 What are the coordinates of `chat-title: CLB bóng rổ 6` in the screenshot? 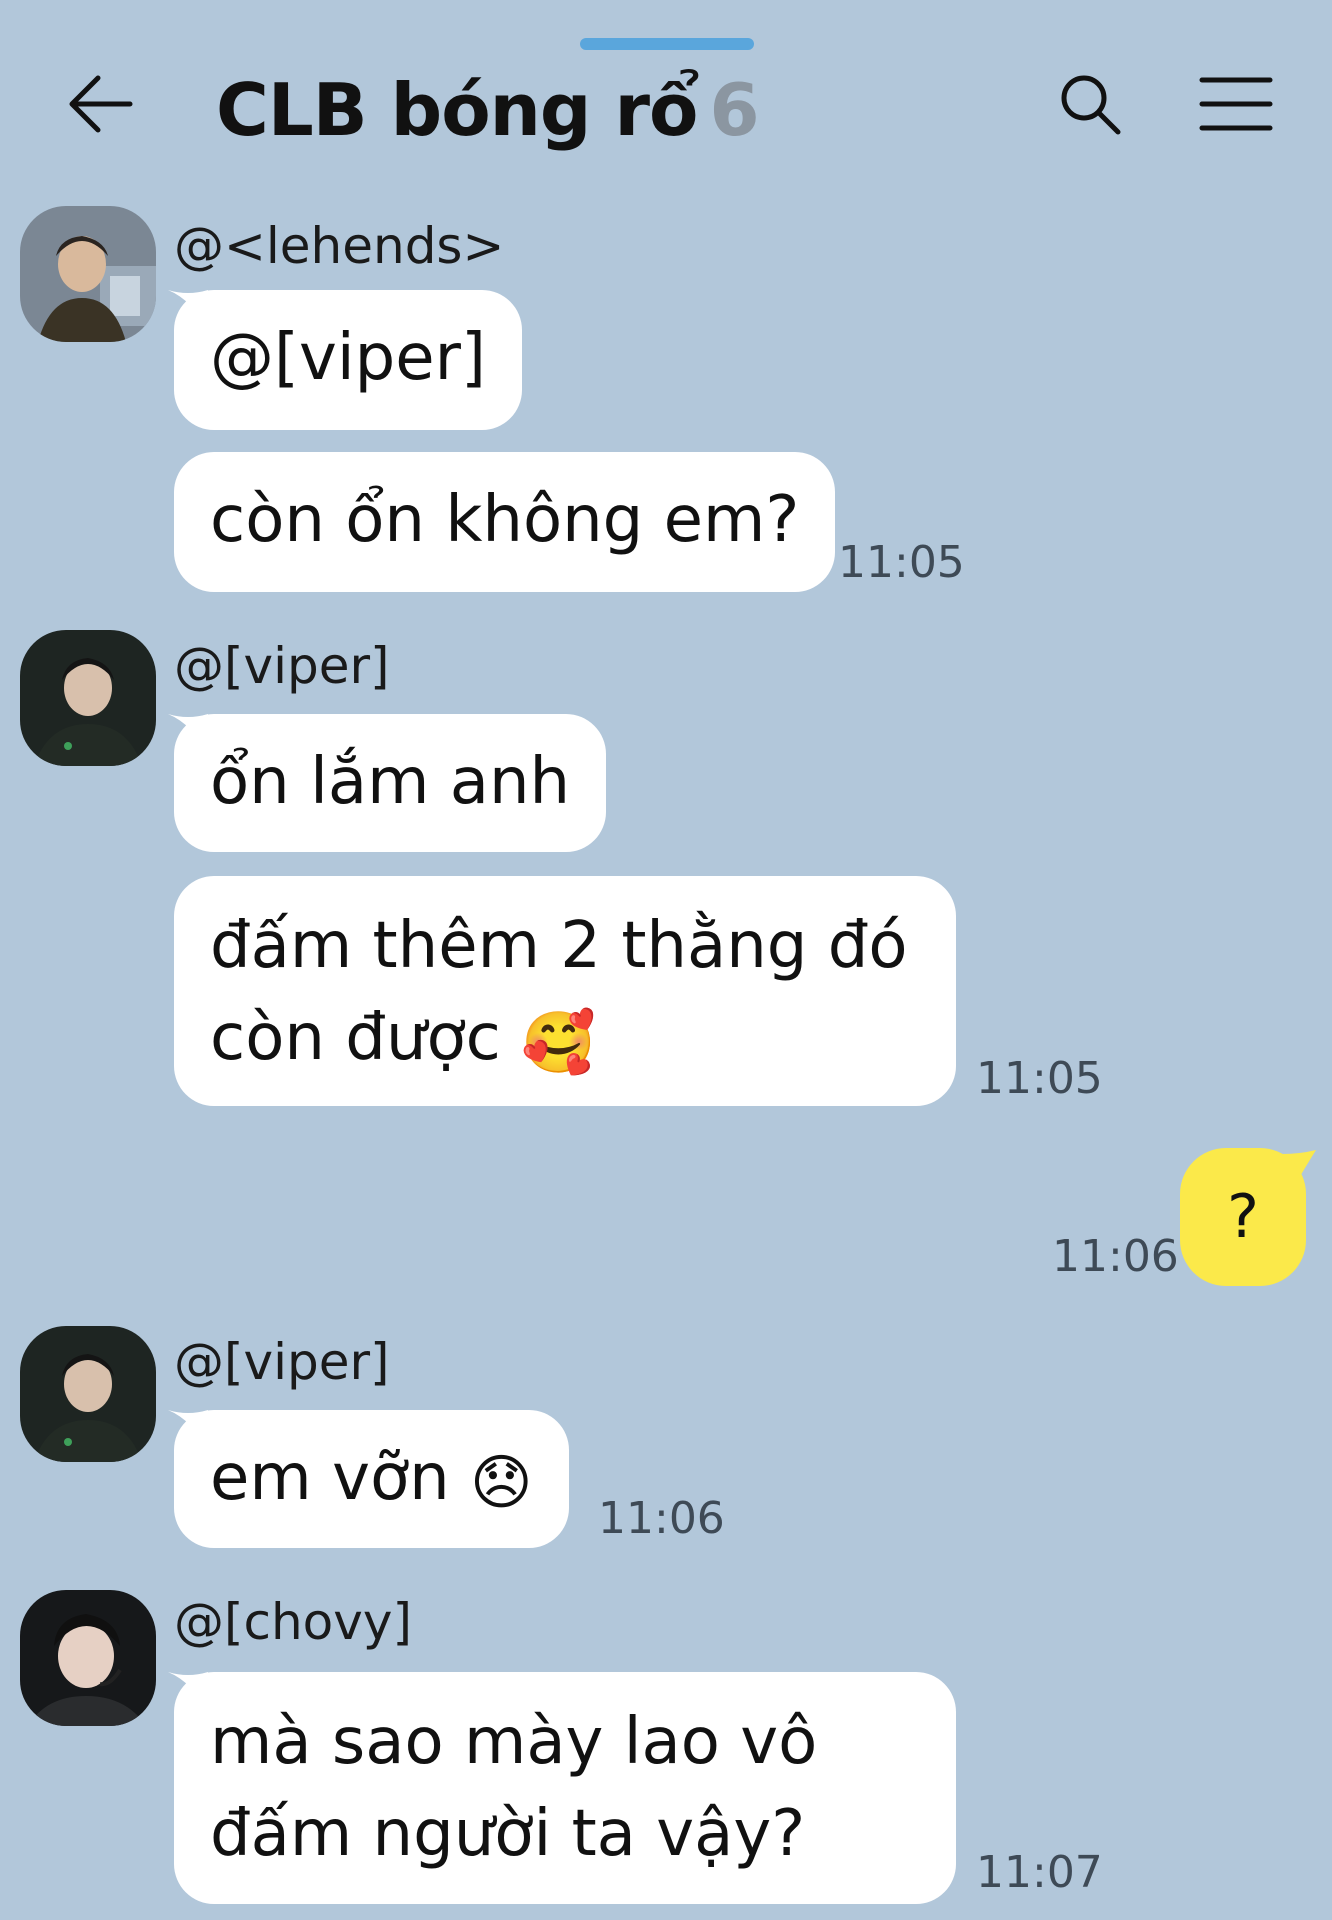 It's located at (488, 110).